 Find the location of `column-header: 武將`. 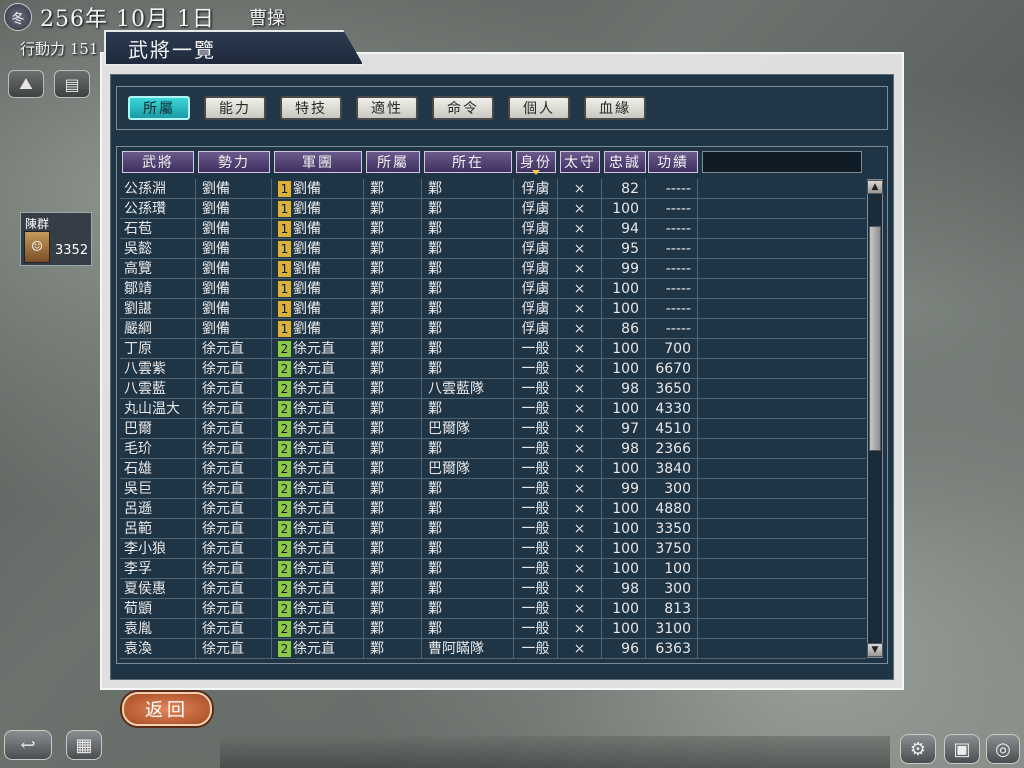

column-header: 武將 is located at coordinates (158, 162).